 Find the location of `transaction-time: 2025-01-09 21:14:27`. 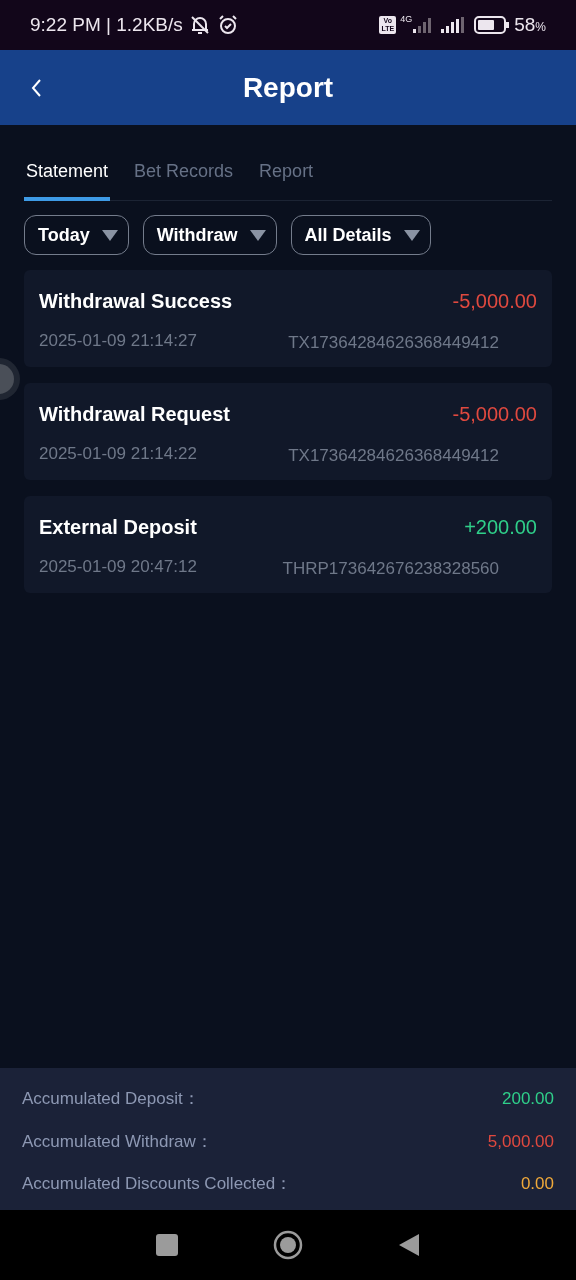

transaction-time: 2025-01-09 21:14:27 is located at coordinates (118, 341).